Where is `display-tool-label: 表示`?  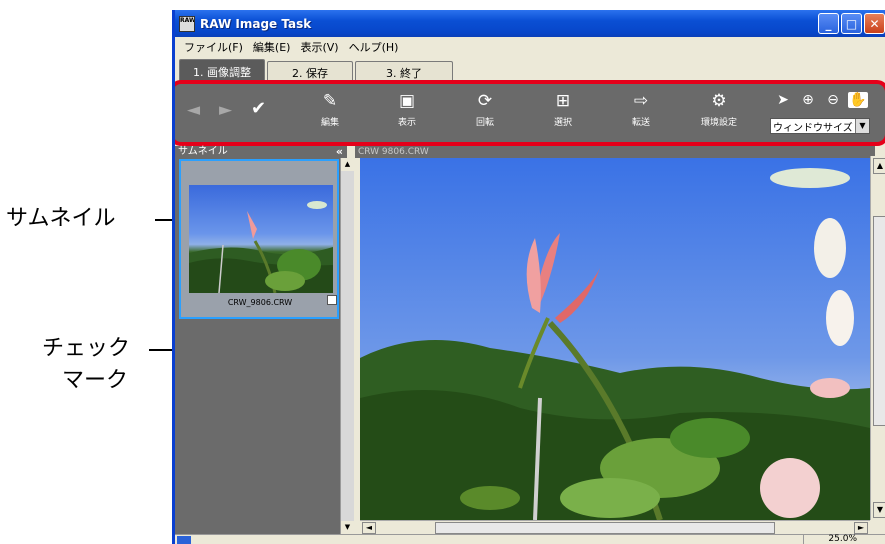
display-tool-label: 表示 is located at coordinates (406, 123).